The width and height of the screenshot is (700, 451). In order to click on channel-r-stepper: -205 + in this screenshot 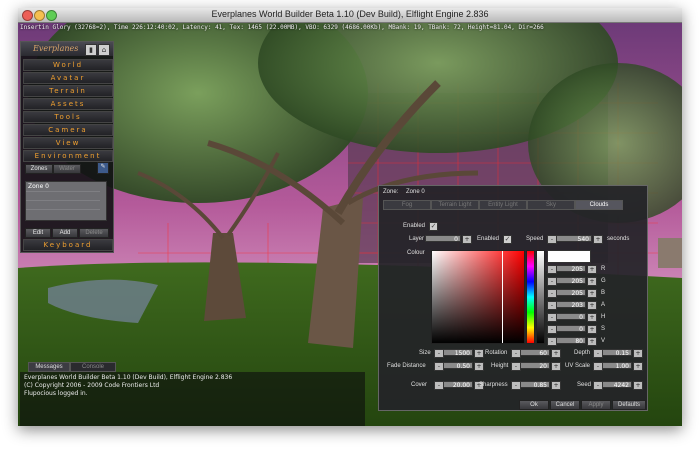, I will do `click(572, 269)`.